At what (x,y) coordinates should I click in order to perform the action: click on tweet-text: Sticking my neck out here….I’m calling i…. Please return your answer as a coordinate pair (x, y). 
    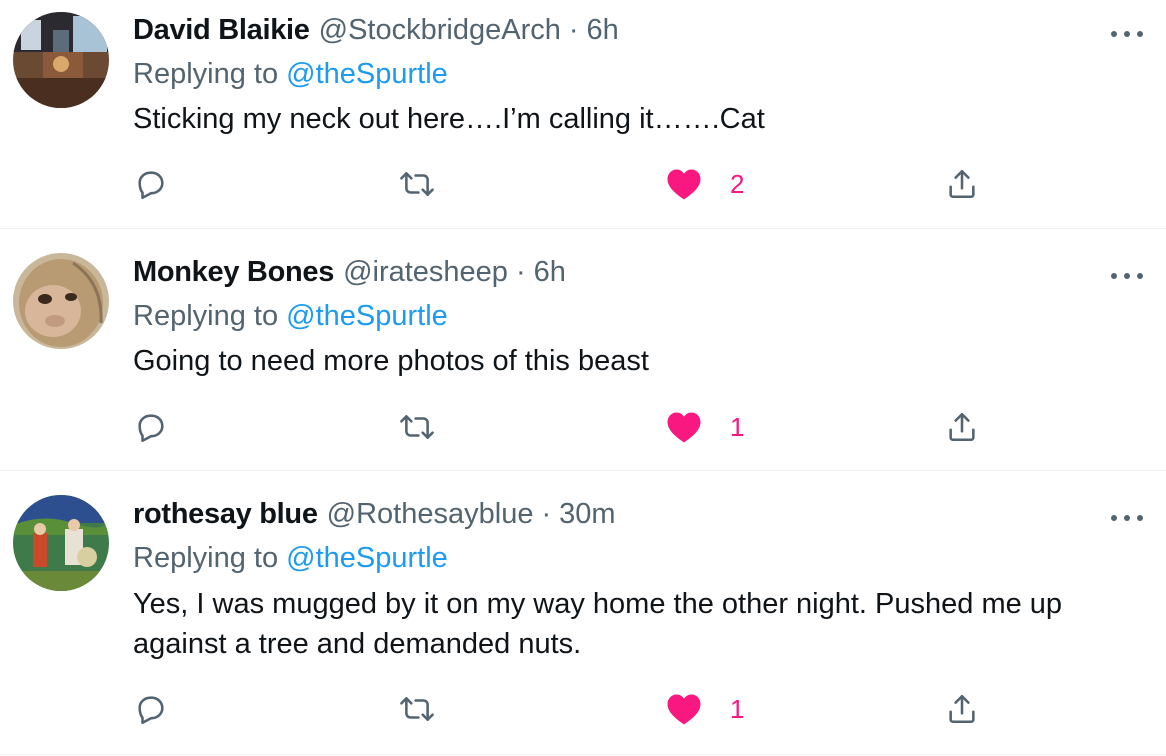
    Looking at the image, I should click on (449, 119).